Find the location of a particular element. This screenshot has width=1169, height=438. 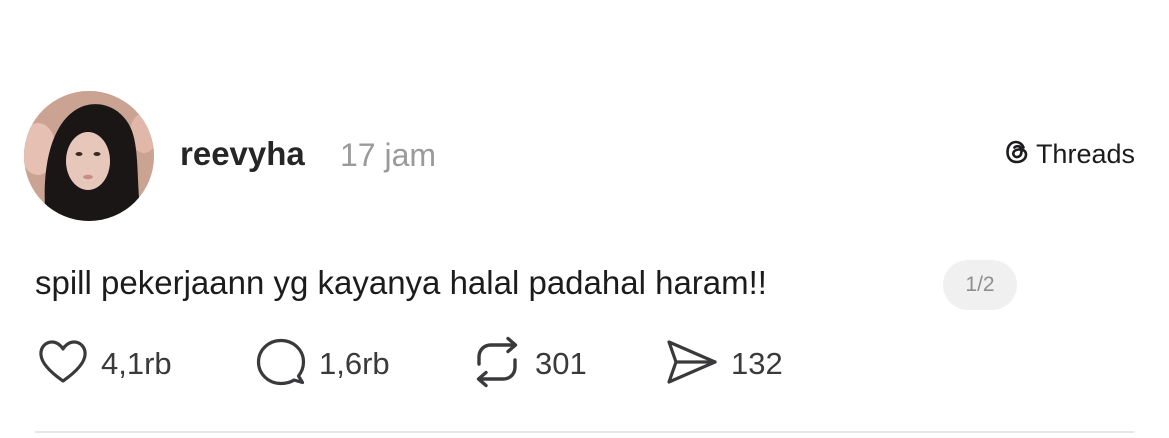

threads-brand: Threads is located at coordinates (1068, 154).